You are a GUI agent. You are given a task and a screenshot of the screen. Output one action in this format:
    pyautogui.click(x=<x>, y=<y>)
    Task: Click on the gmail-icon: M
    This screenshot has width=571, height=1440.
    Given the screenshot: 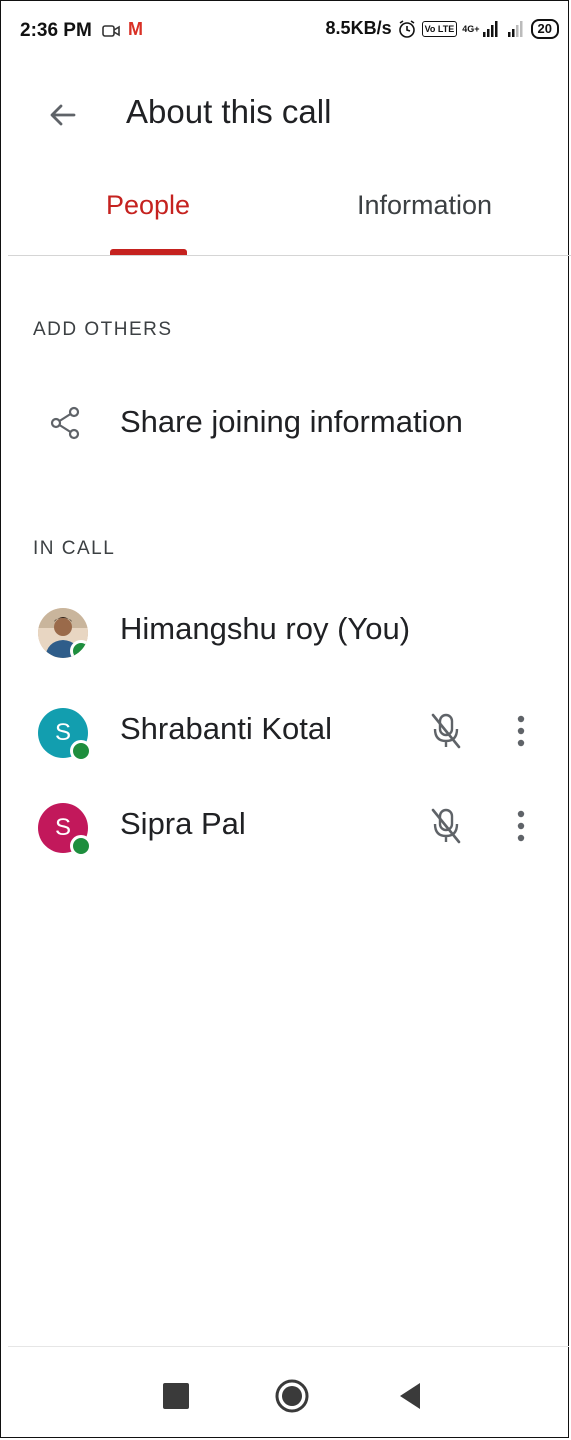 What is the action you would take?
    pyautogui.click(x=135, y=29)
    